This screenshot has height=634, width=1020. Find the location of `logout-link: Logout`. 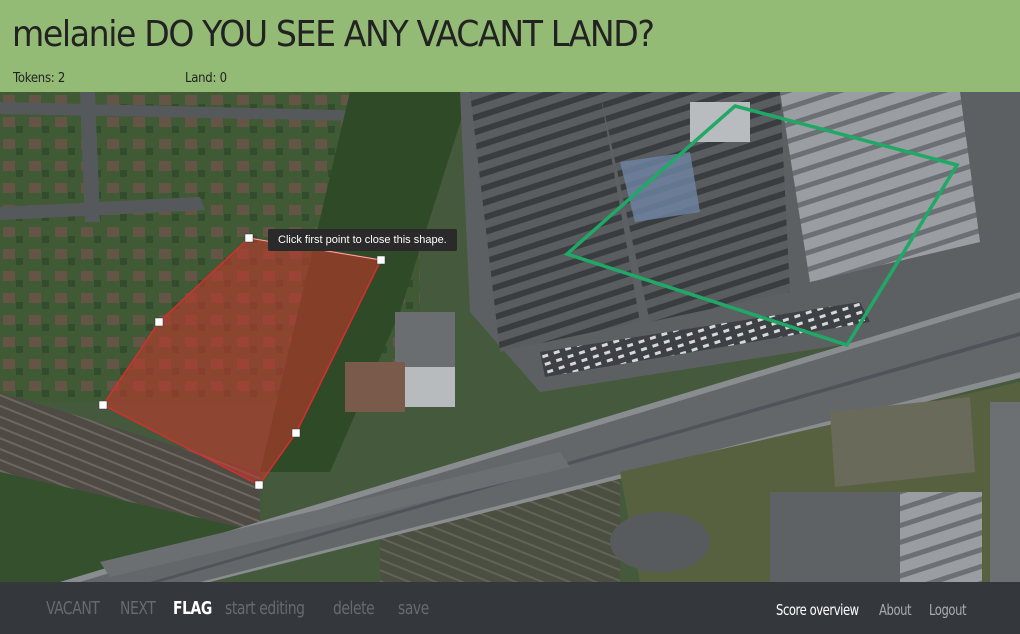

logout-link: Logout is located at coordinates (948, 610).